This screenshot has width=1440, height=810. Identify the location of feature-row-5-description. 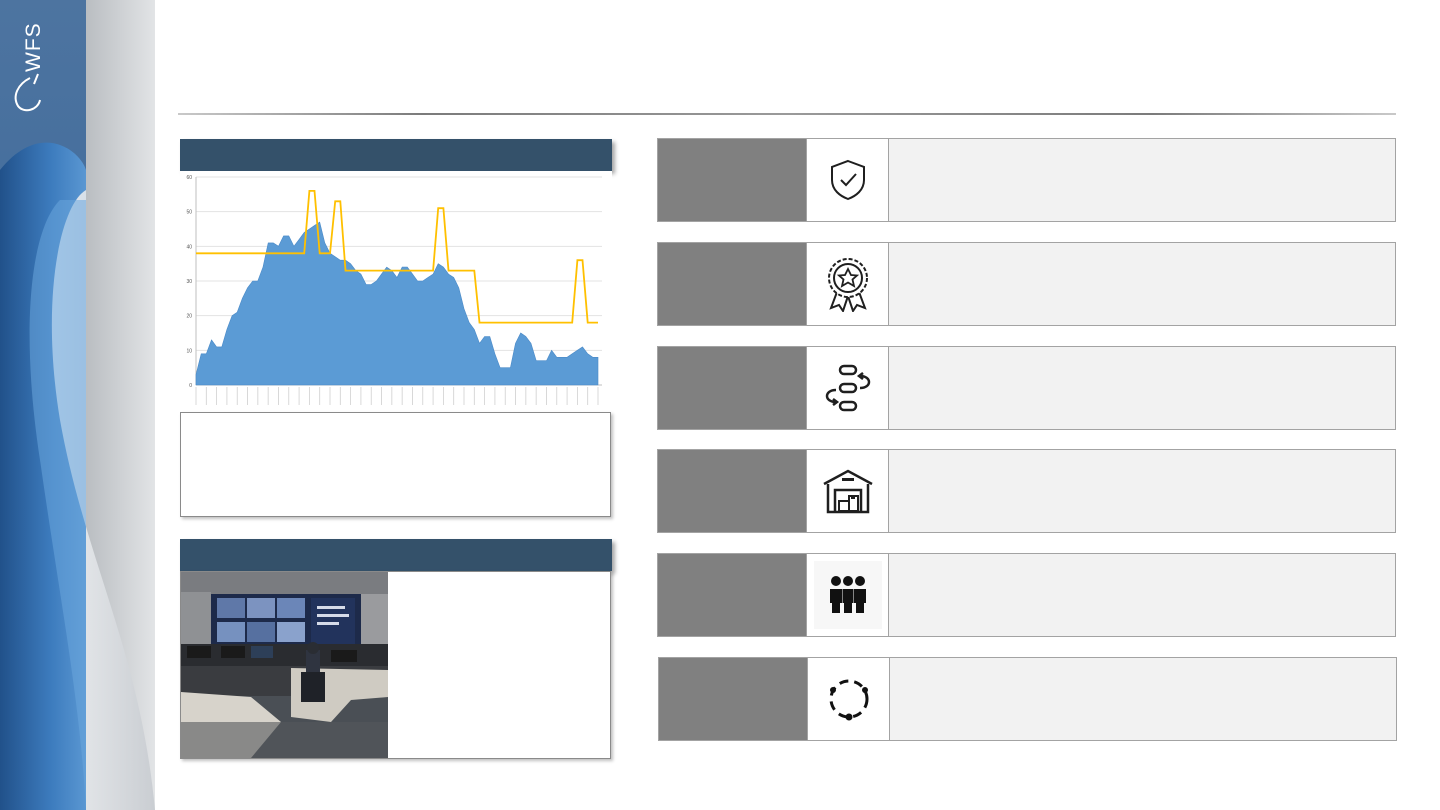
(1142, 595).